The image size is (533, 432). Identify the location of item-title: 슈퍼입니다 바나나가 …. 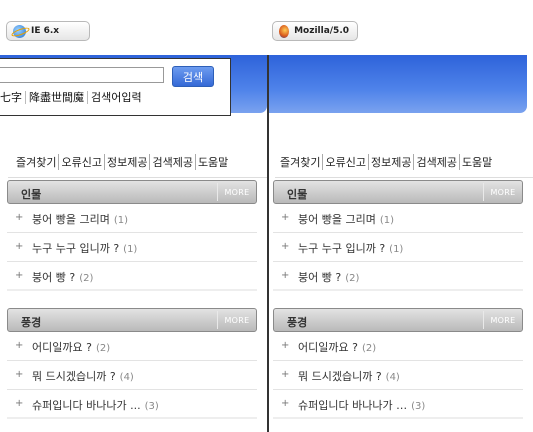
(352, 405).